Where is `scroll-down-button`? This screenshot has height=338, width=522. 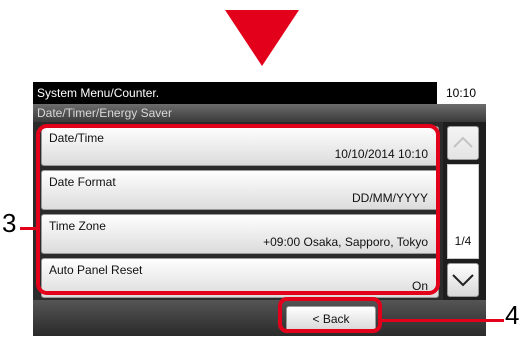
scroll-down-button is located at coordinates (463, 280).